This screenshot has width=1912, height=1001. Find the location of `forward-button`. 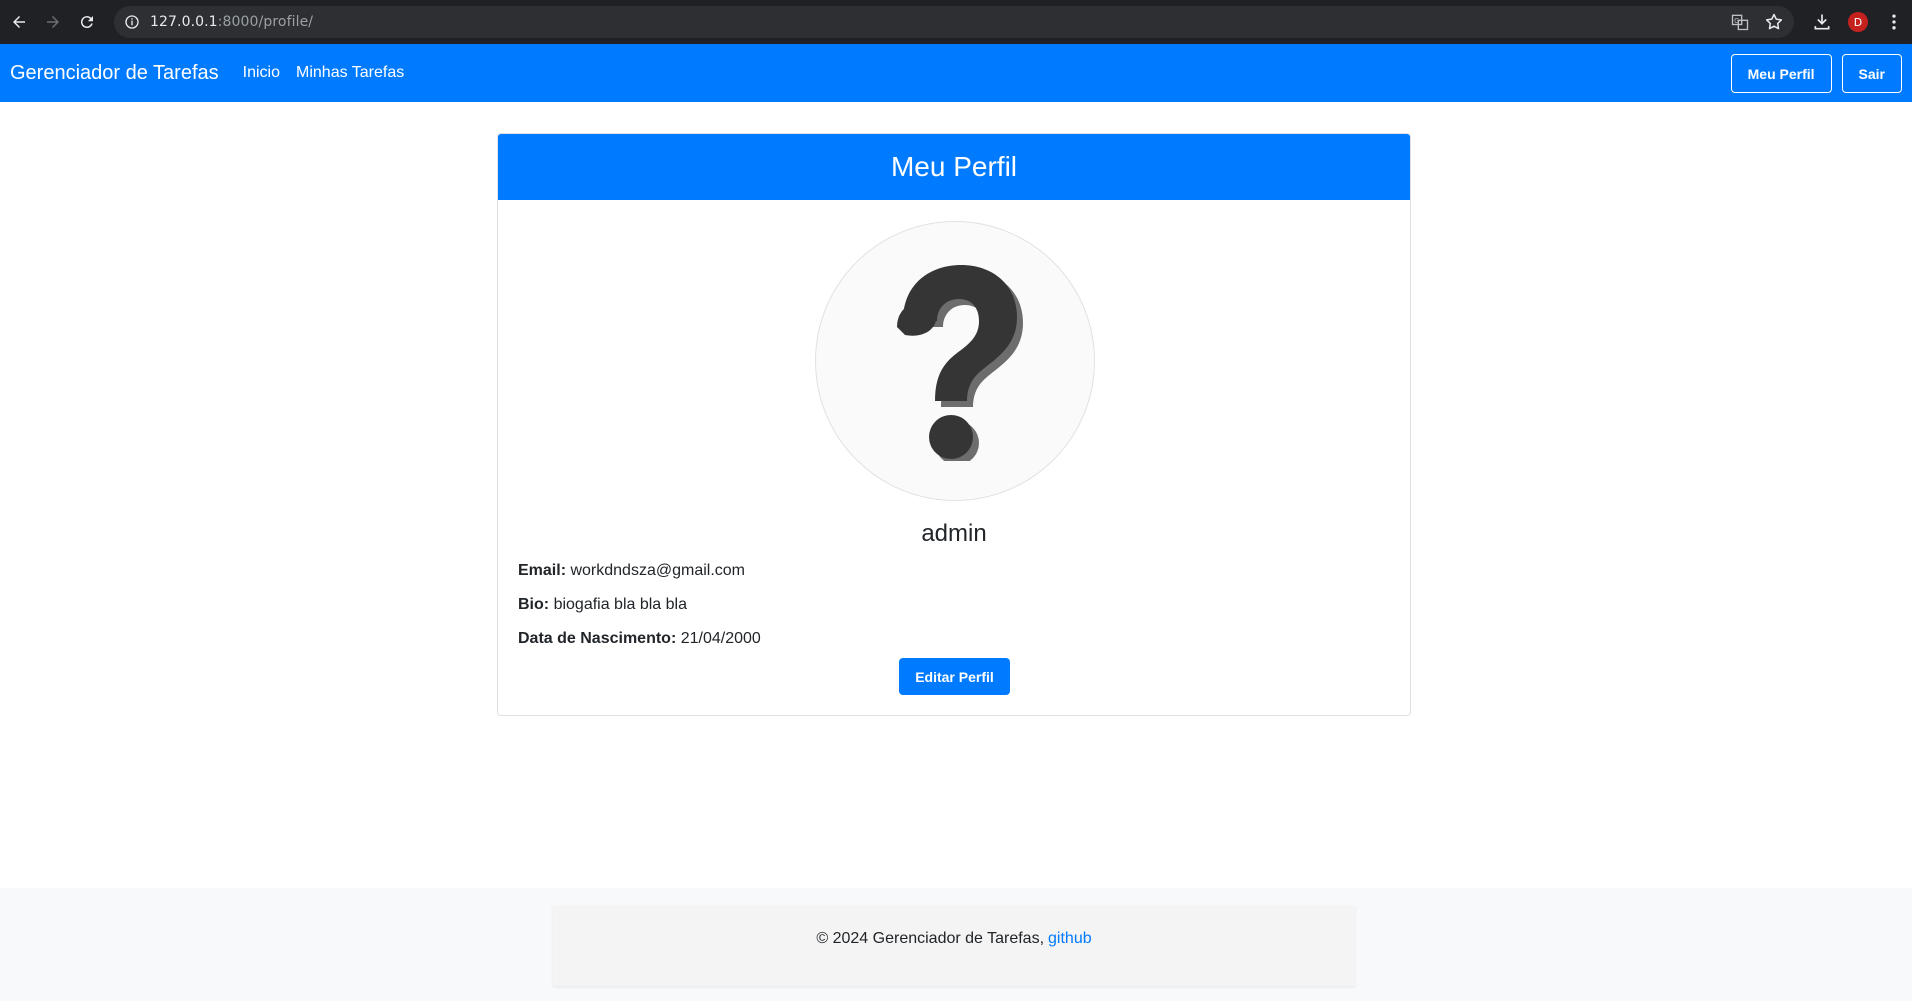

forward-button is located at coordinates (53, 22).